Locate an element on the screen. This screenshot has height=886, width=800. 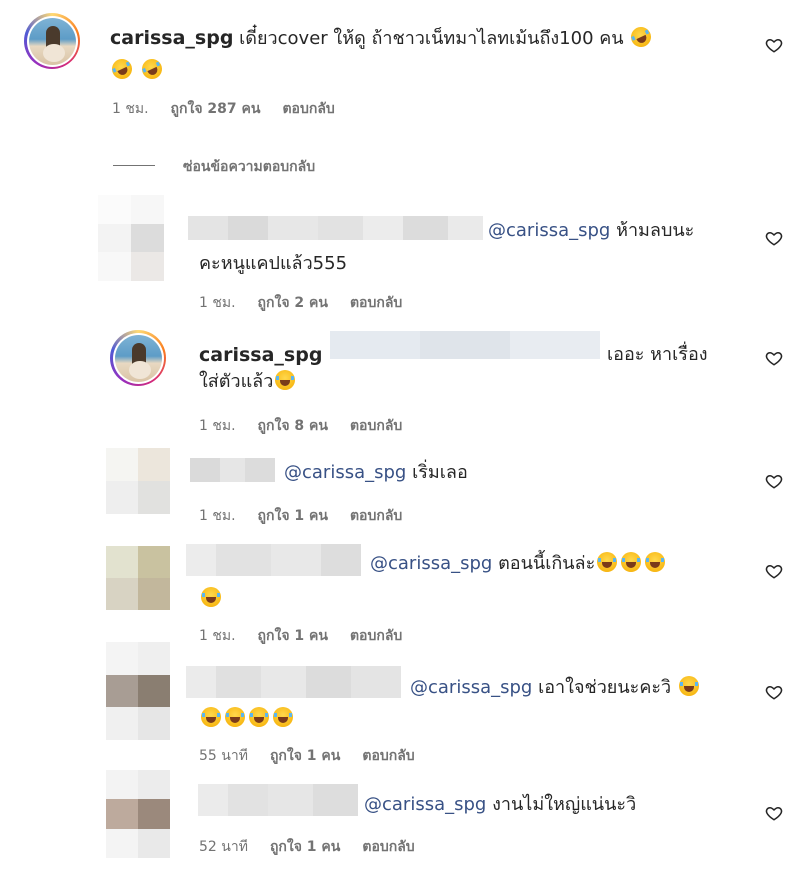
reply-text: @carissa_spg เริ่มเลอ is located at coordinates (376, 472).